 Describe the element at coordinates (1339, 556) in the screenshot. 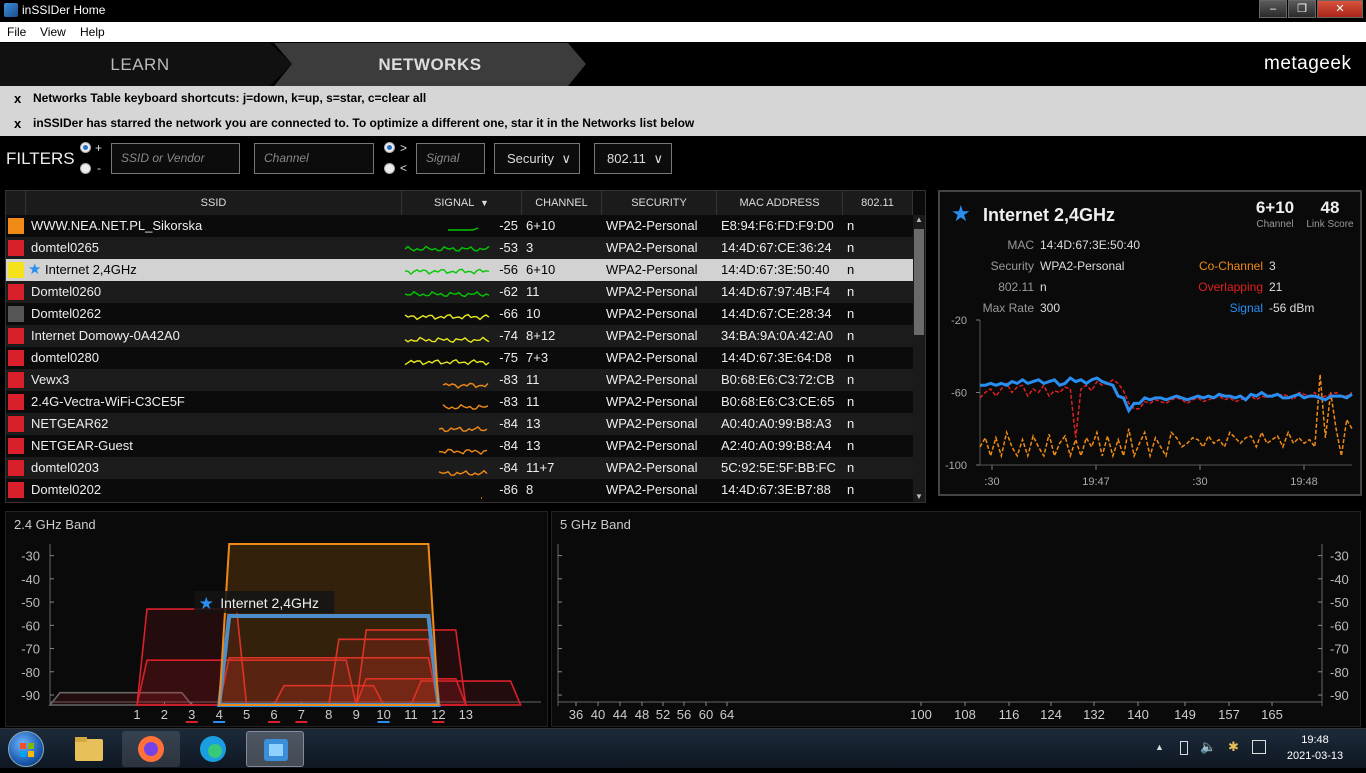

I see `band-y-tick-label: -30` at that location.